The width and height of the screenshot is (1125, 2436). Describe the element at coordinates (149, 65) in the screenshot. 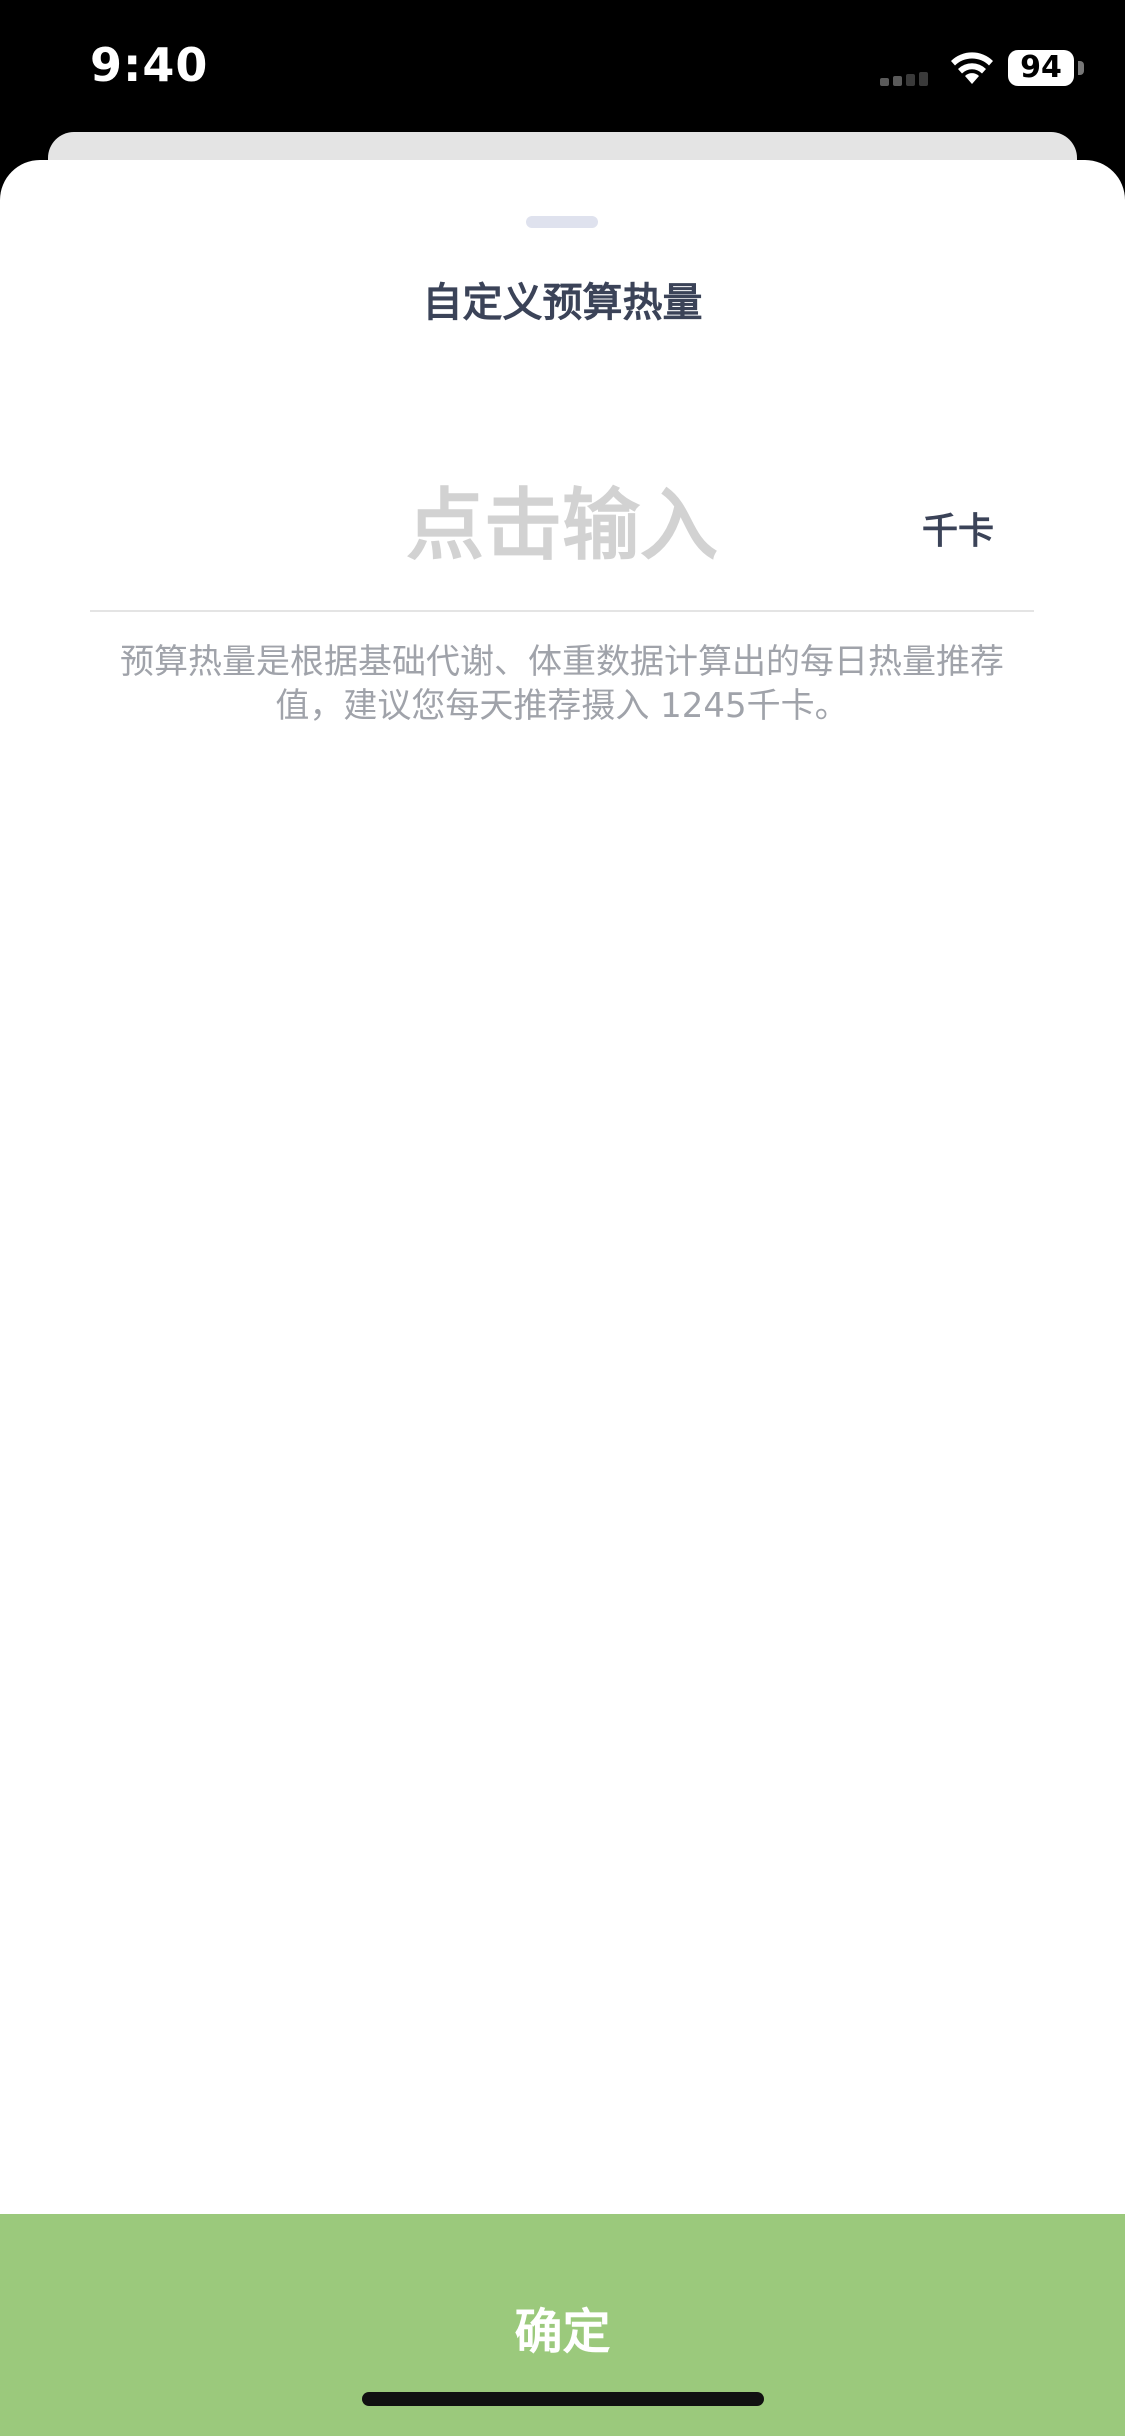

I see `status-time: 9:40` at that location.